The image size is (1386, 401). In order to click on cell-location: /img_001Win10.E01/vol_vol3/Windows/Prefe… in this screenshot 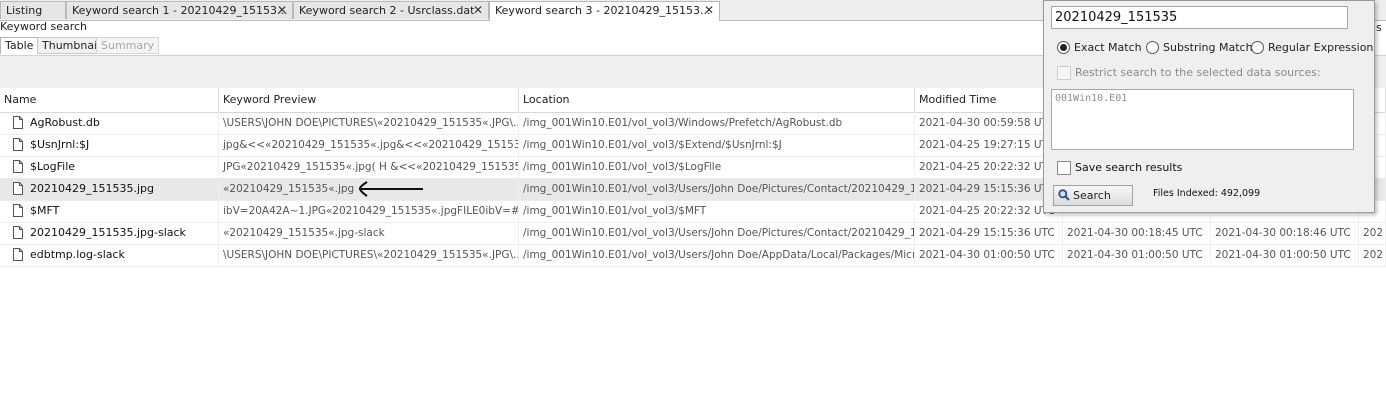, I will do `click(717, 123)`.